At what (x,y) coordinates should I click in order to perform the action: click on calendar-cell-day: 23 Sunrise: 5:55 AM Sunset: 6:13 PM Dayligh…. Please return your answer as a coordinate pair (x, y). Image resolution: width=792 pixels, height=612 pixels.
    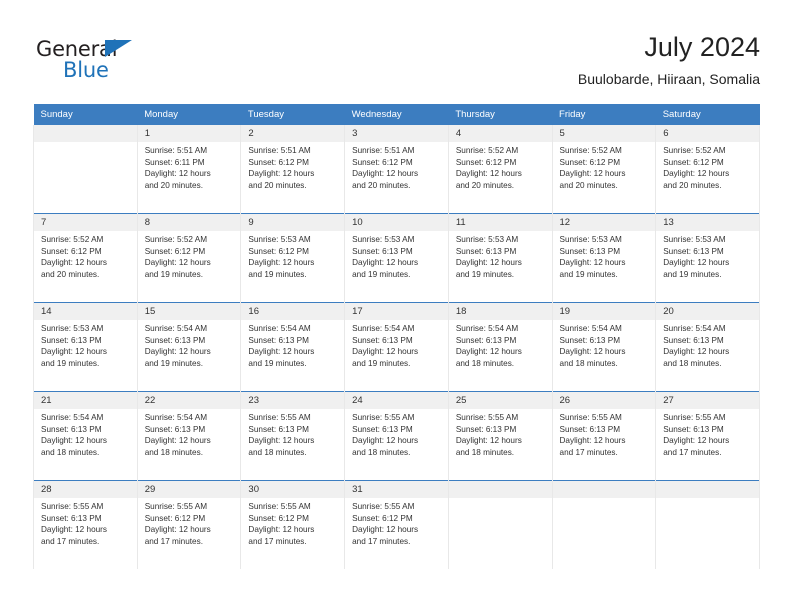
    Looking at the image, I should click on (293, 436).